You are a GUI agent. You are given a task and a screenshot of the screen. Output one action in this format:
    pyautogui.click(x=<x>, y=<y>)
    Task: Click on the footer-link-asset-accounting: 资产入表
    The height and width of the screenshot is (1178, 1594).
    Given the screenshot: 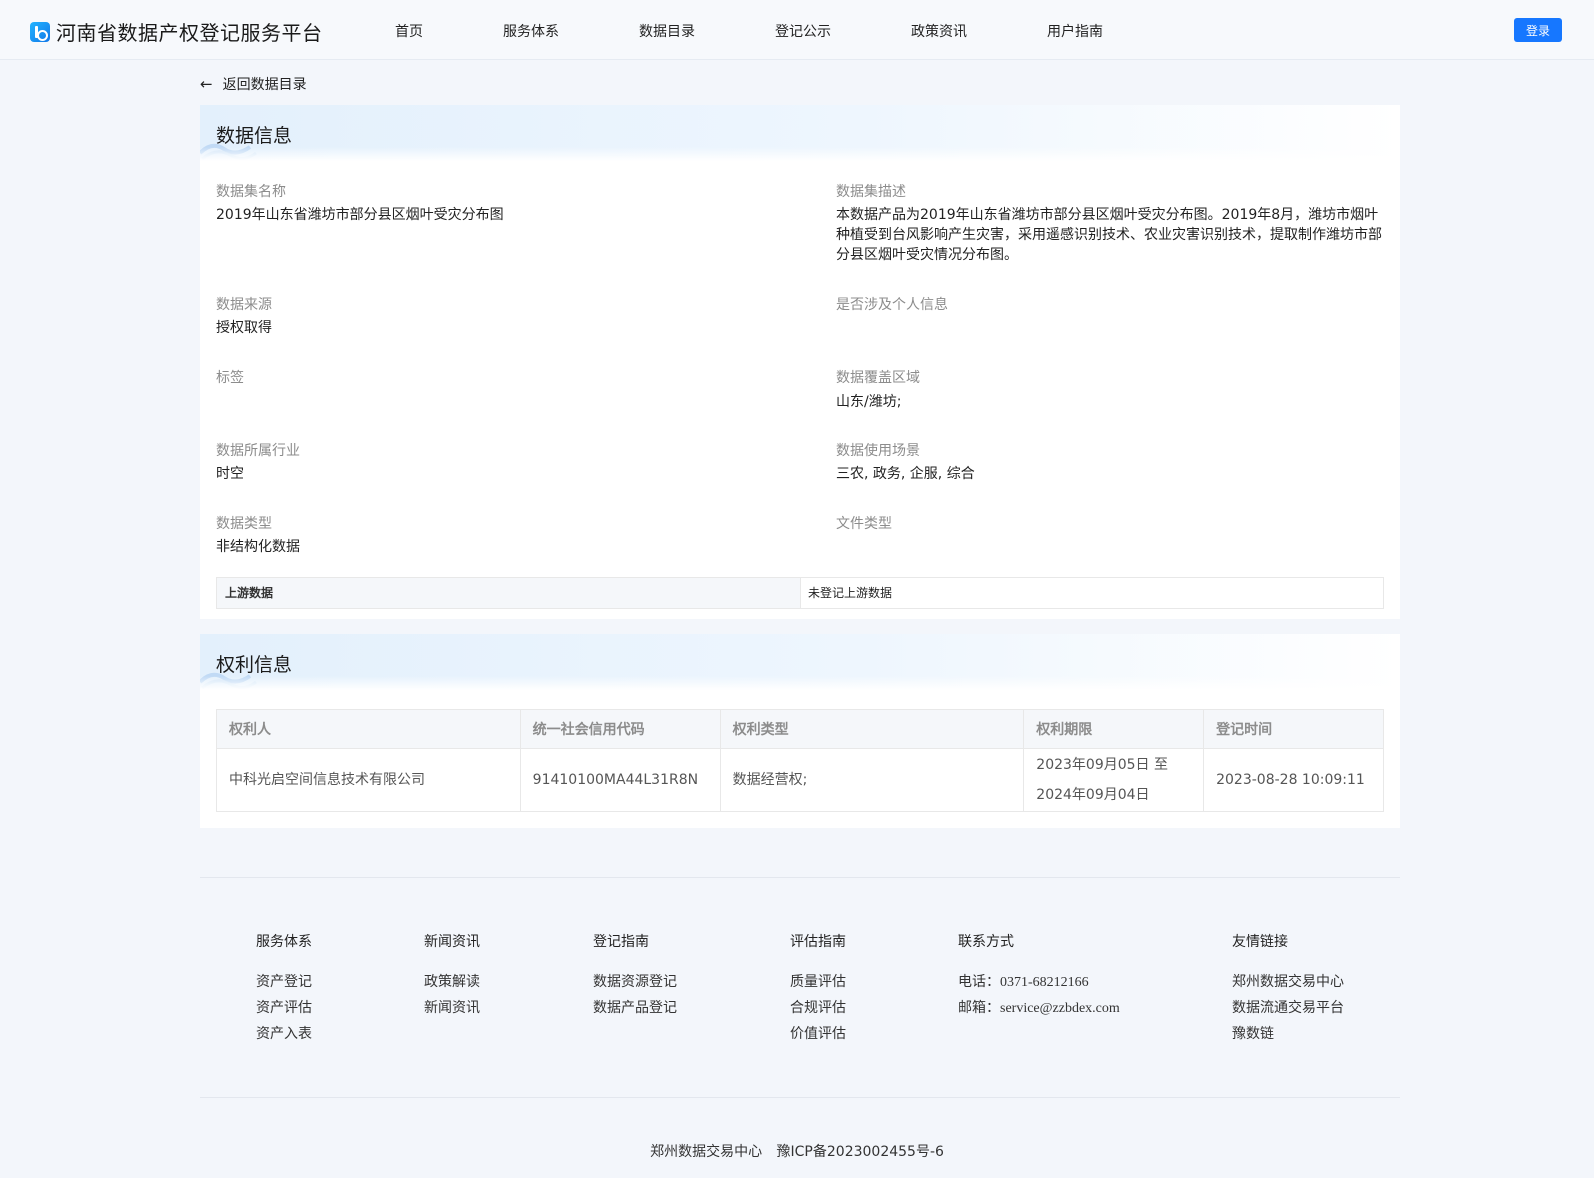 What is the action you would take?
    pyautogui.click(x=284, y=1033)
    